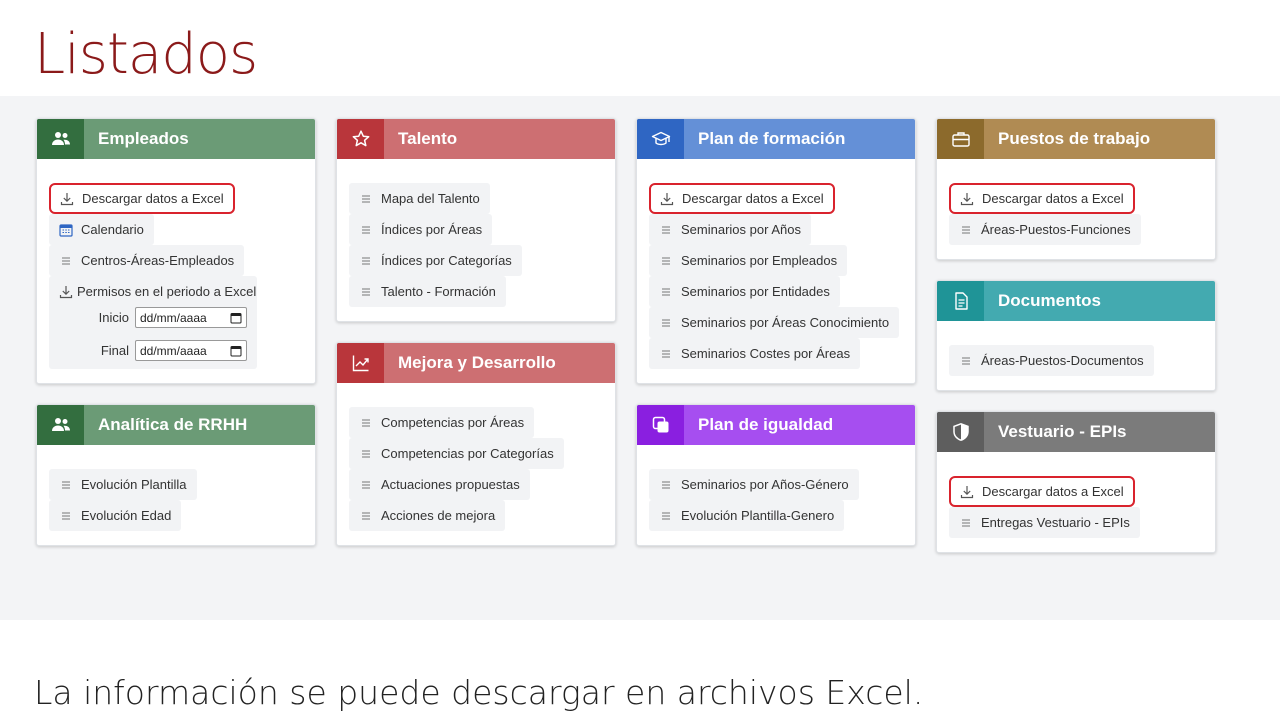  Describe the element at coordinates (960, 139) in the screenshot. I see `briefcase-icon` at that location.